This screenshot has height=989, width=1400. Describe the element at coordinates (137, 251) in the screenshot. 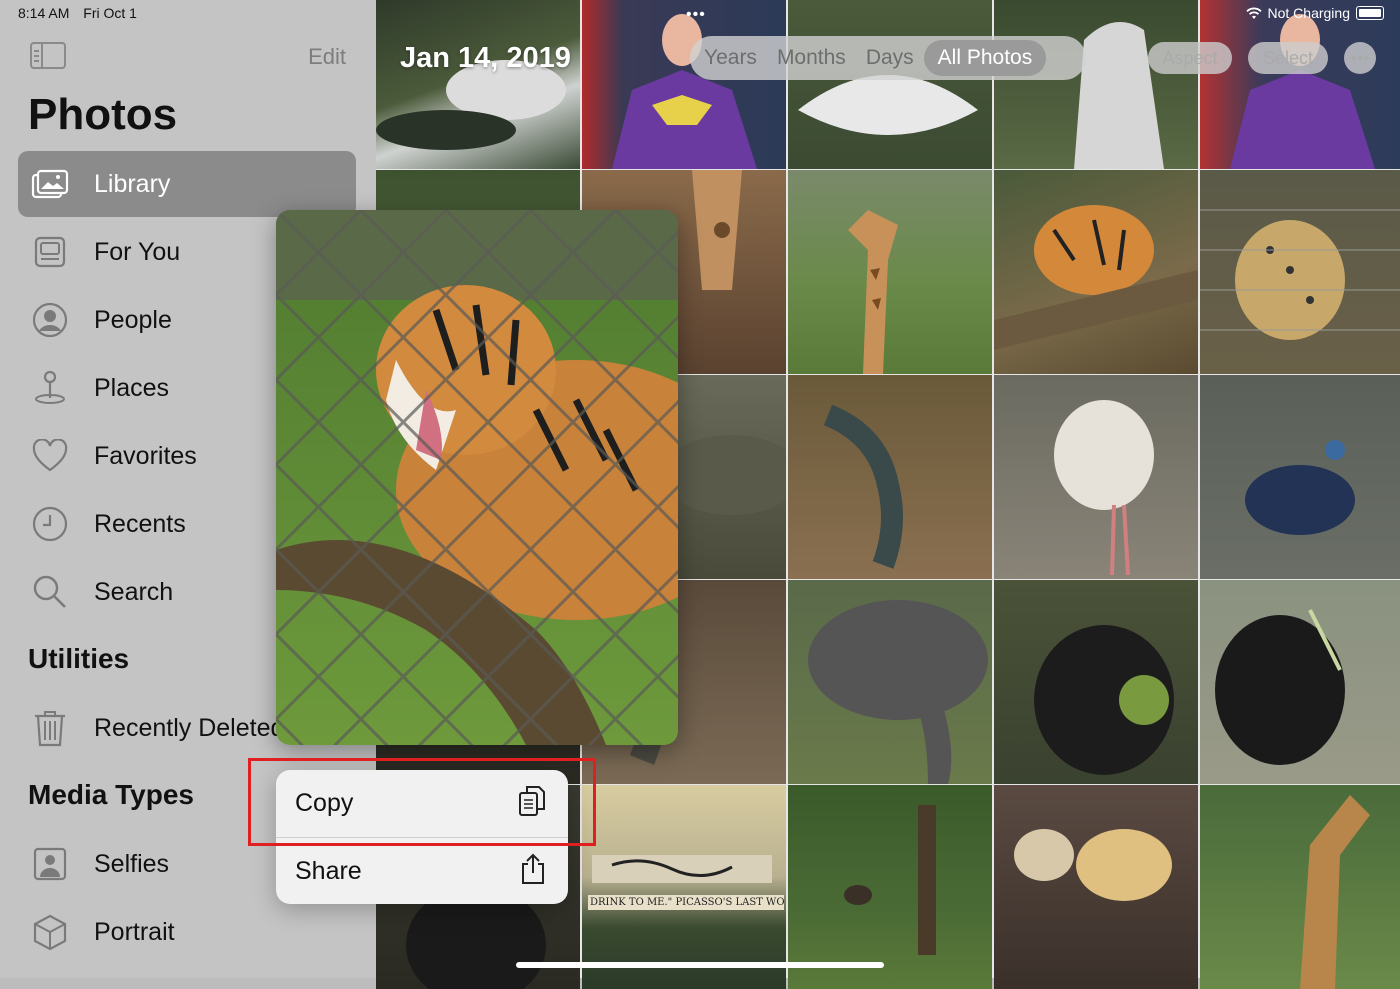

I see `sidebar-item-label: For You` at that location.